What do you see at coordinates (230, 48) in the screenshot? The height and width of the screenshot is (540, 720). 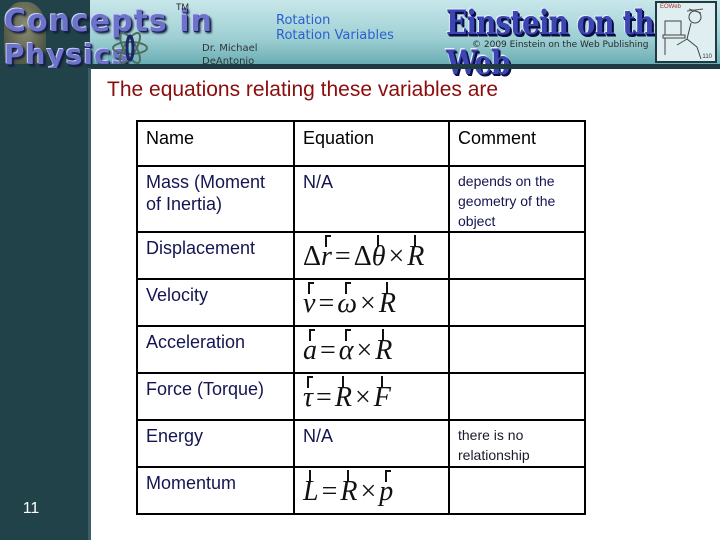 I see `author-first-line: Dr. Michael` at bounding box center [230, 48].